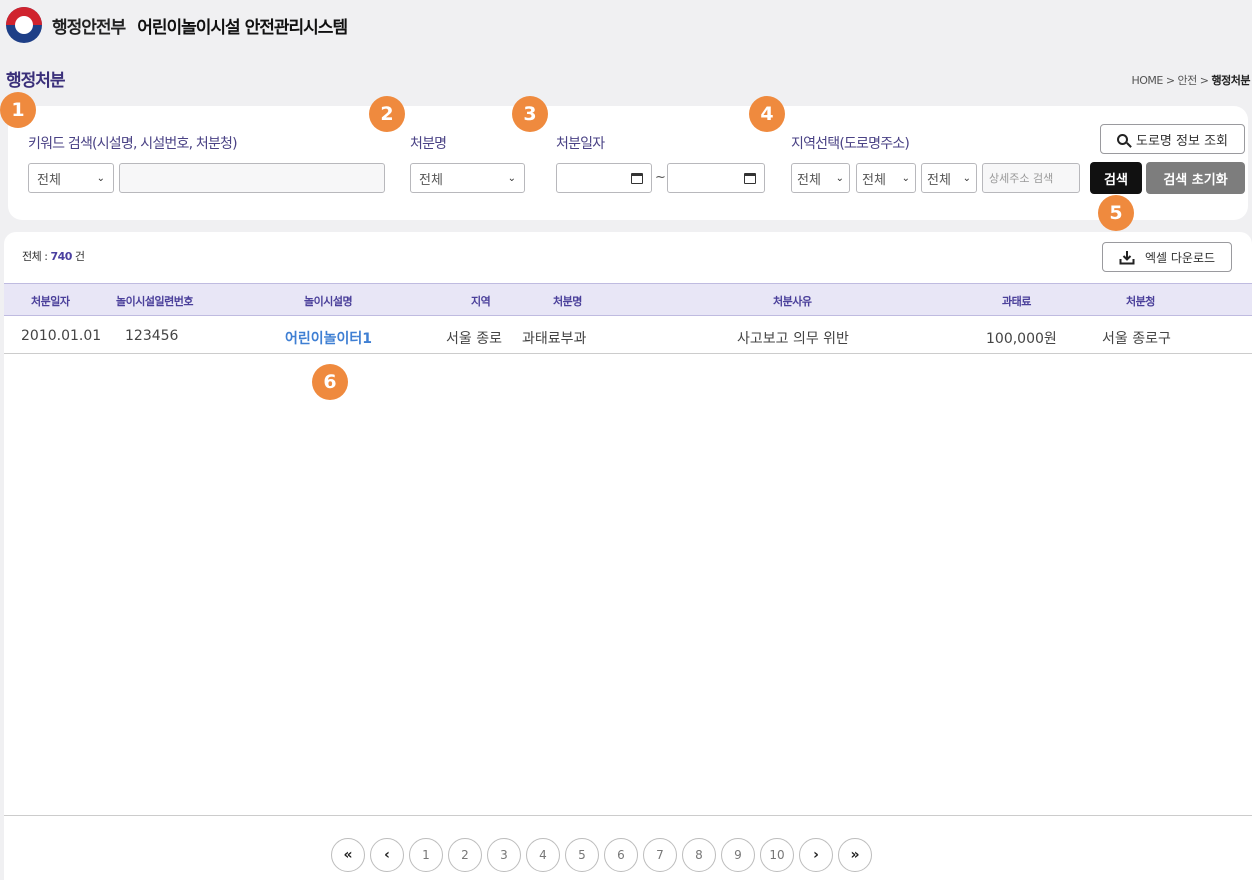  What do you see at coordinates (1195, 178) in the screenshot?
I see `reset-search-button: 검색 초기화` at bounding box center [1195, 178].